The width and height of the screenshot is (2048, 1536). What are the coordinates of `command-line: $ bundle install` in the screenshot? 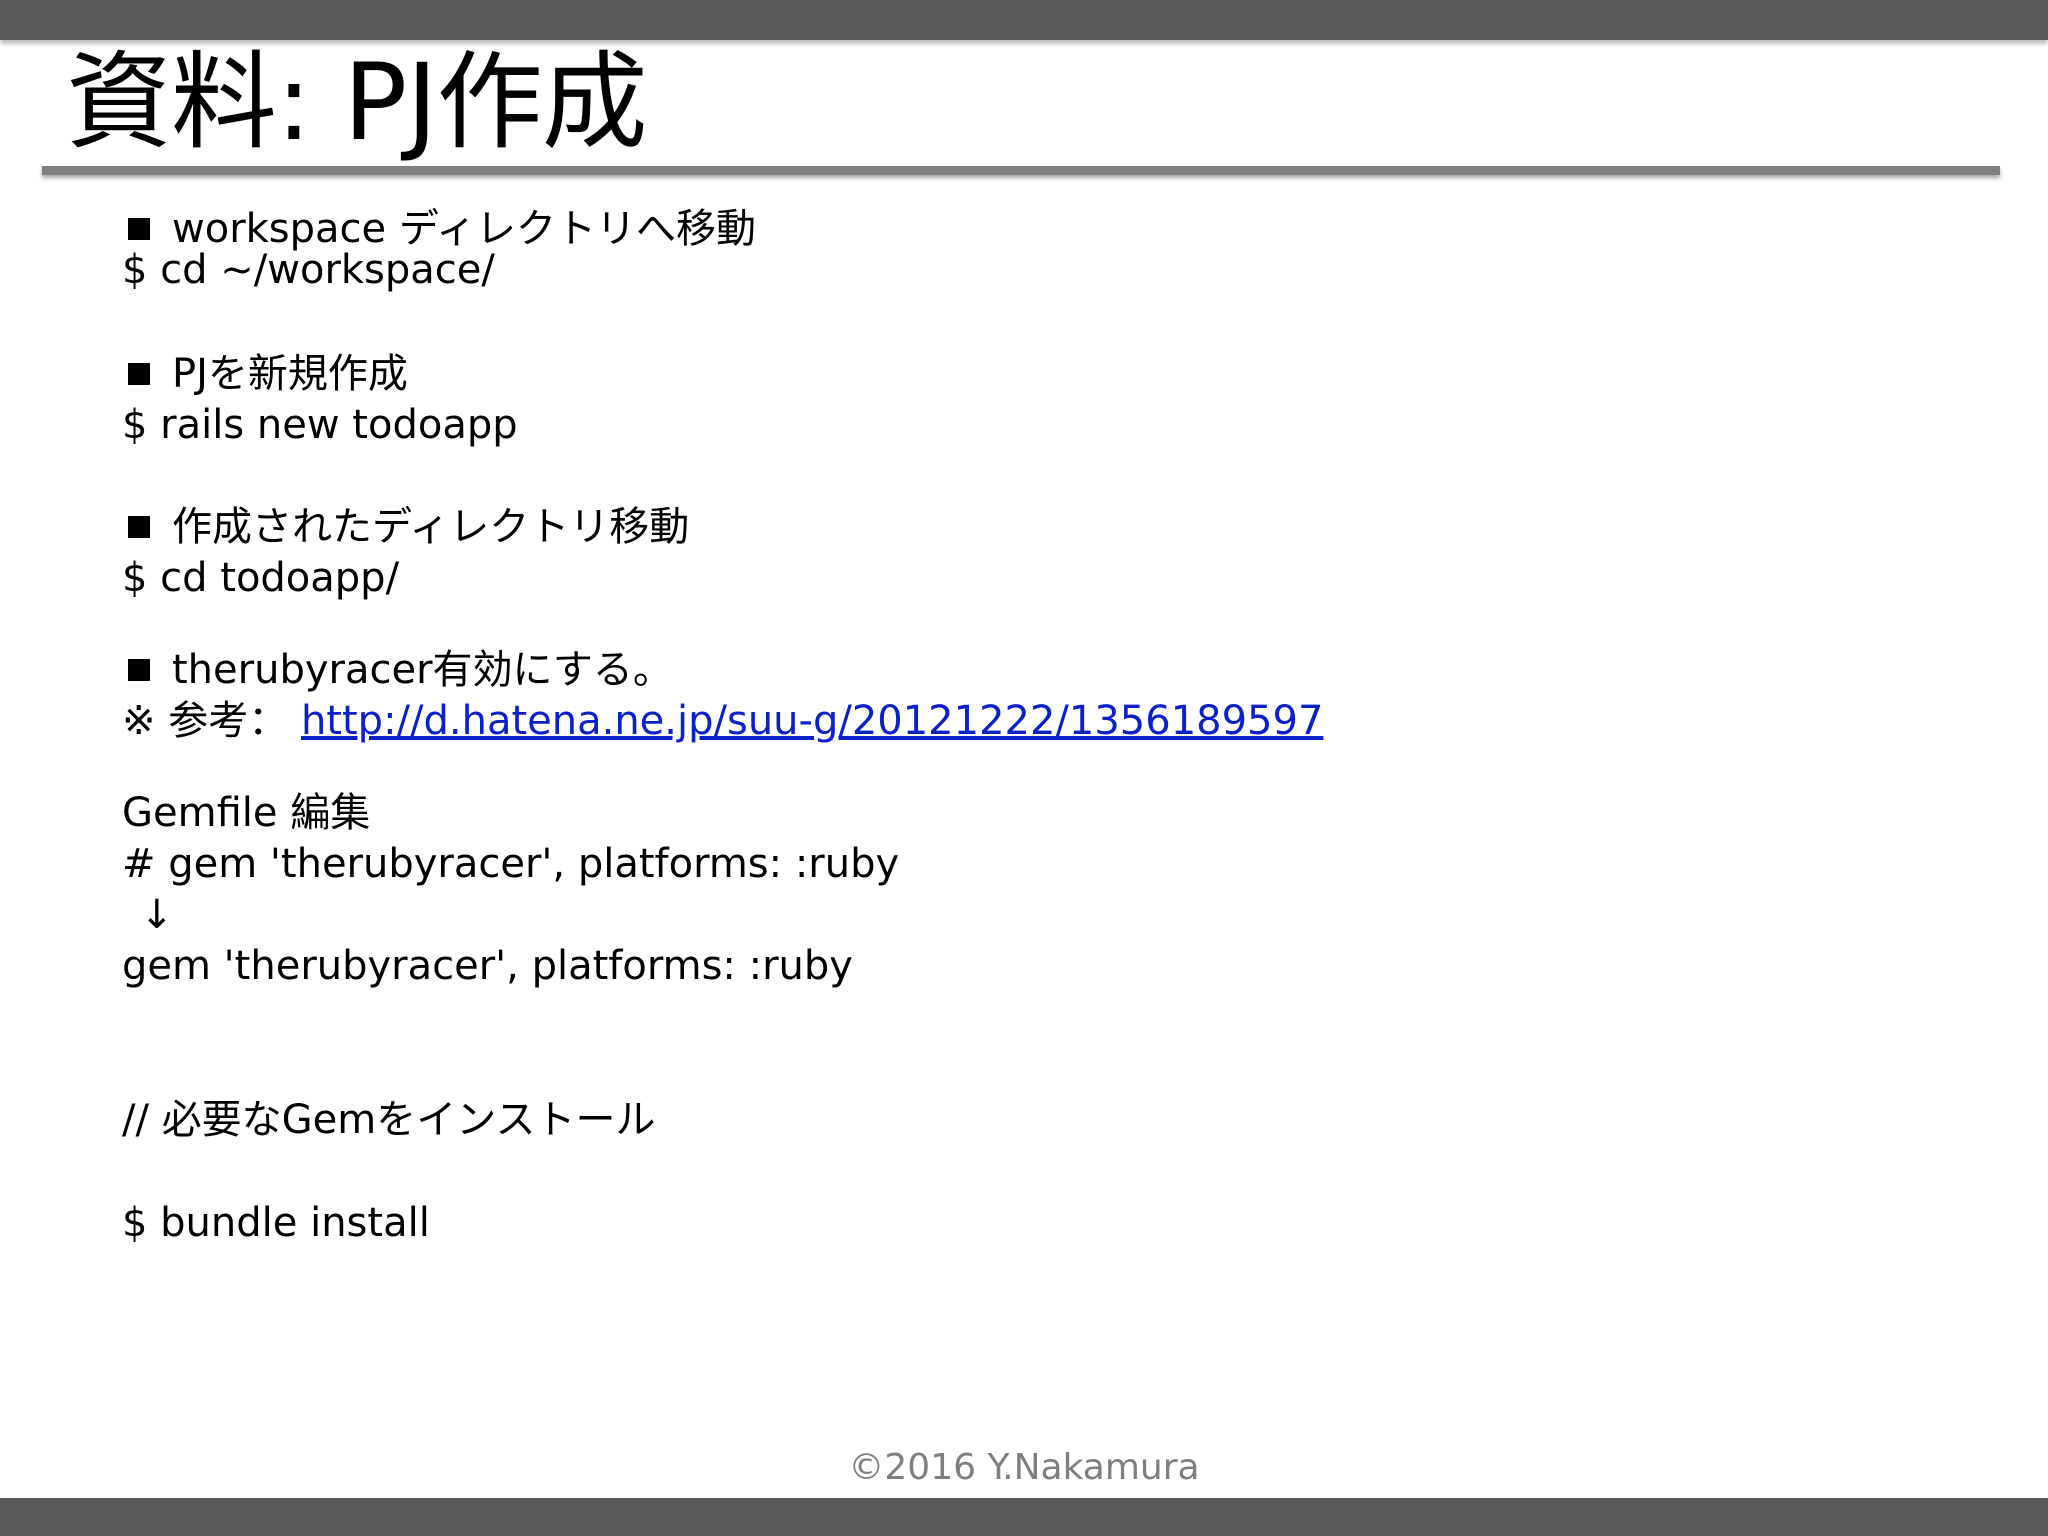 It's located at (276, 1223).